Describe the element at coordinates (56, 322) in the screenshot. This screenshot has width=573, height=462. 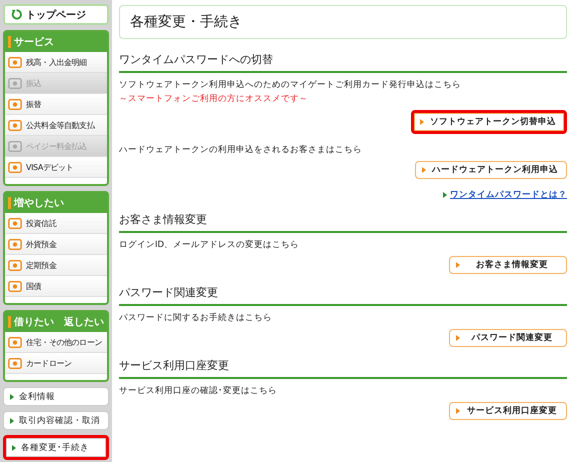
I see `menu-heading: 借りたい 返したい` at that location.